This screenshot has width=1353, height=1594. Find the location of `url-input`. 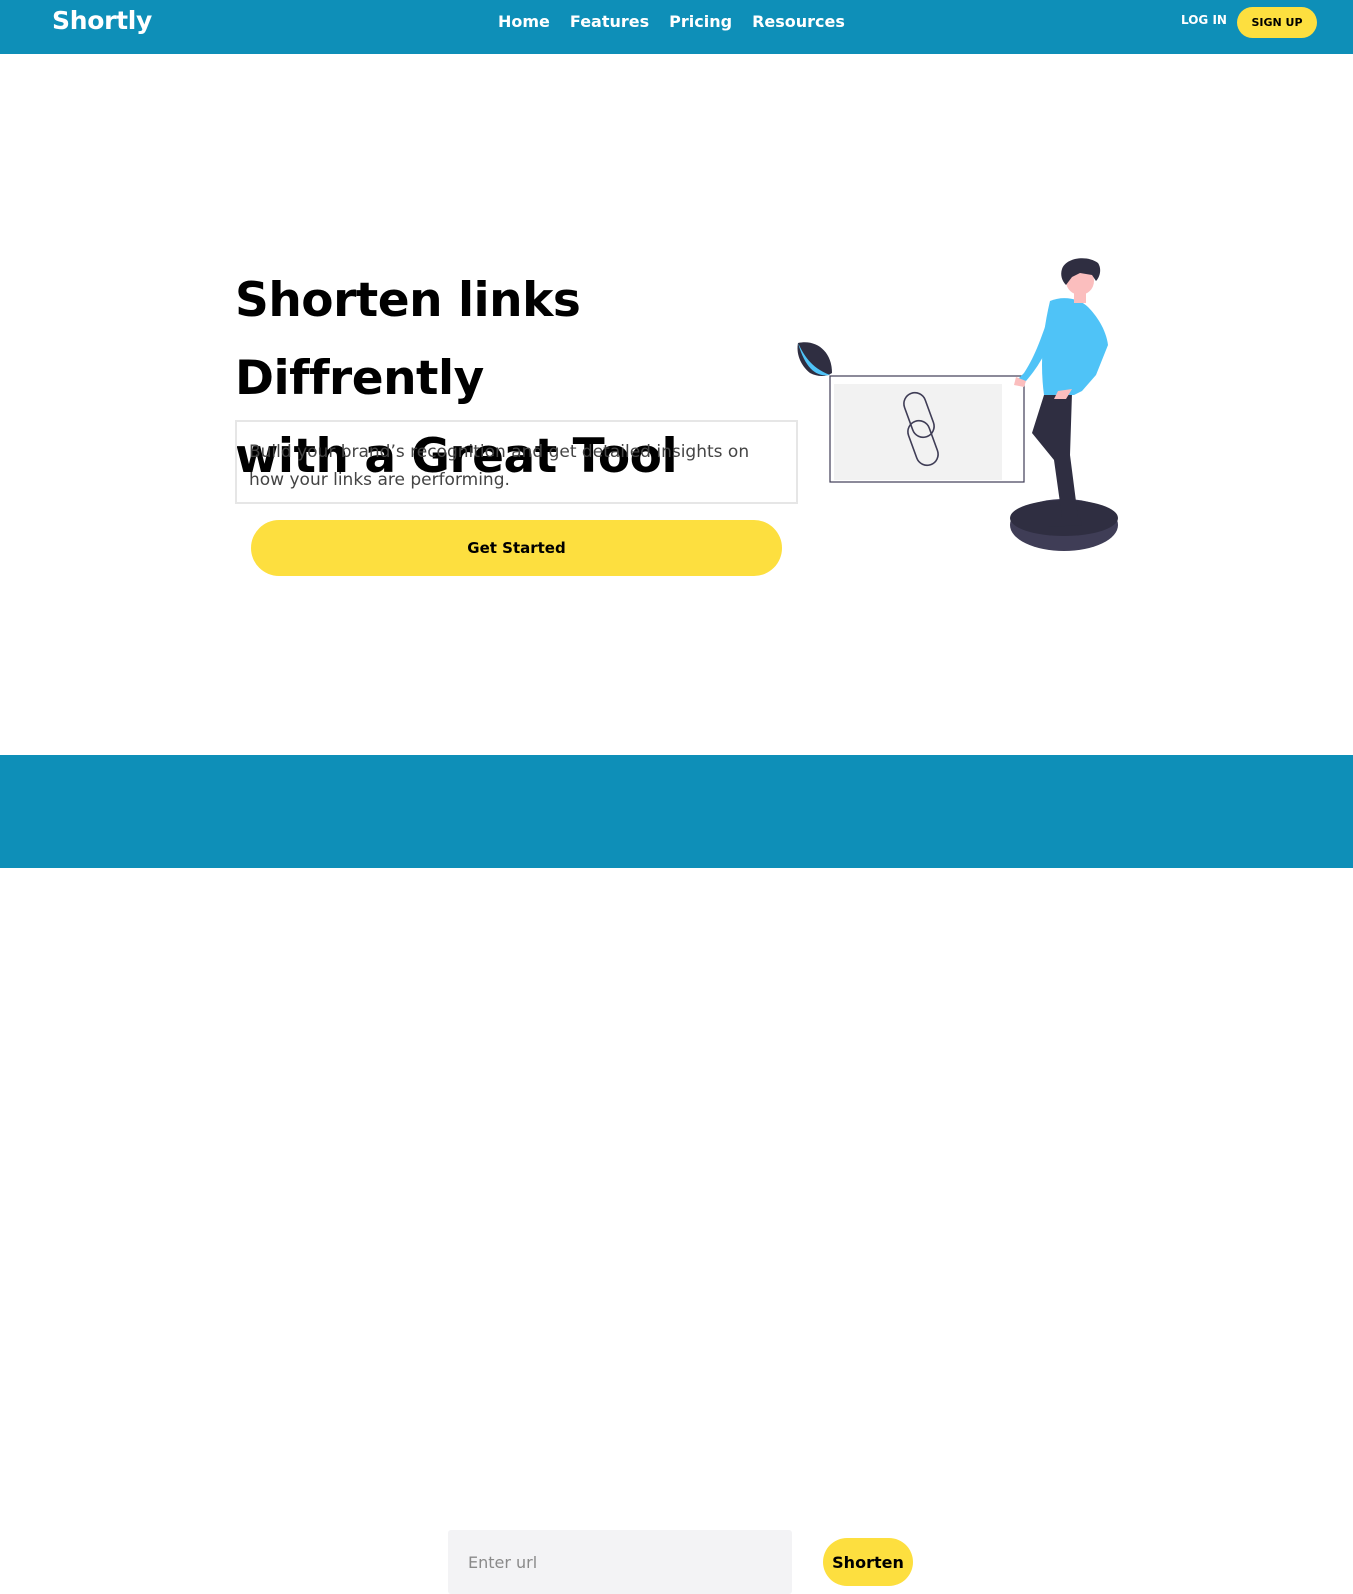

url-input is located at coordinates (620, 1562).